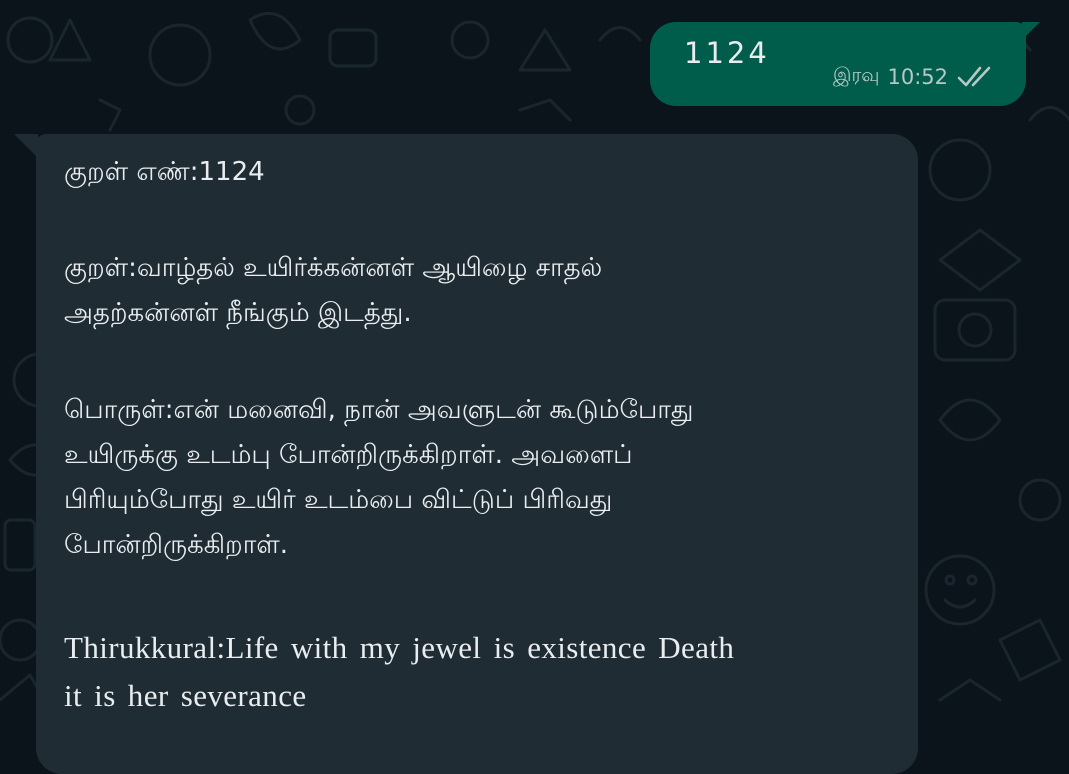  What do you see at coordinates (238, 313) in the screenshot?
I see `kural-verse-line: அதற்கன்னள் நீங்கும் இடத்து.` at bounding box center [238, 313].